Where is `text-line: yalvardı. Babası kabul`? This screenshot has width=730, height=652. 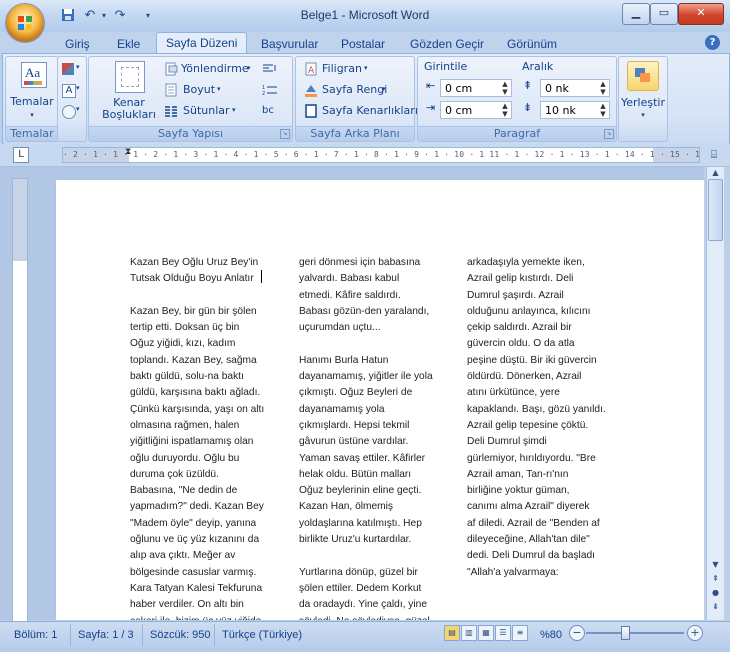
text-line: yalvardı. Babası kabul is located at coordinates (349, 279).